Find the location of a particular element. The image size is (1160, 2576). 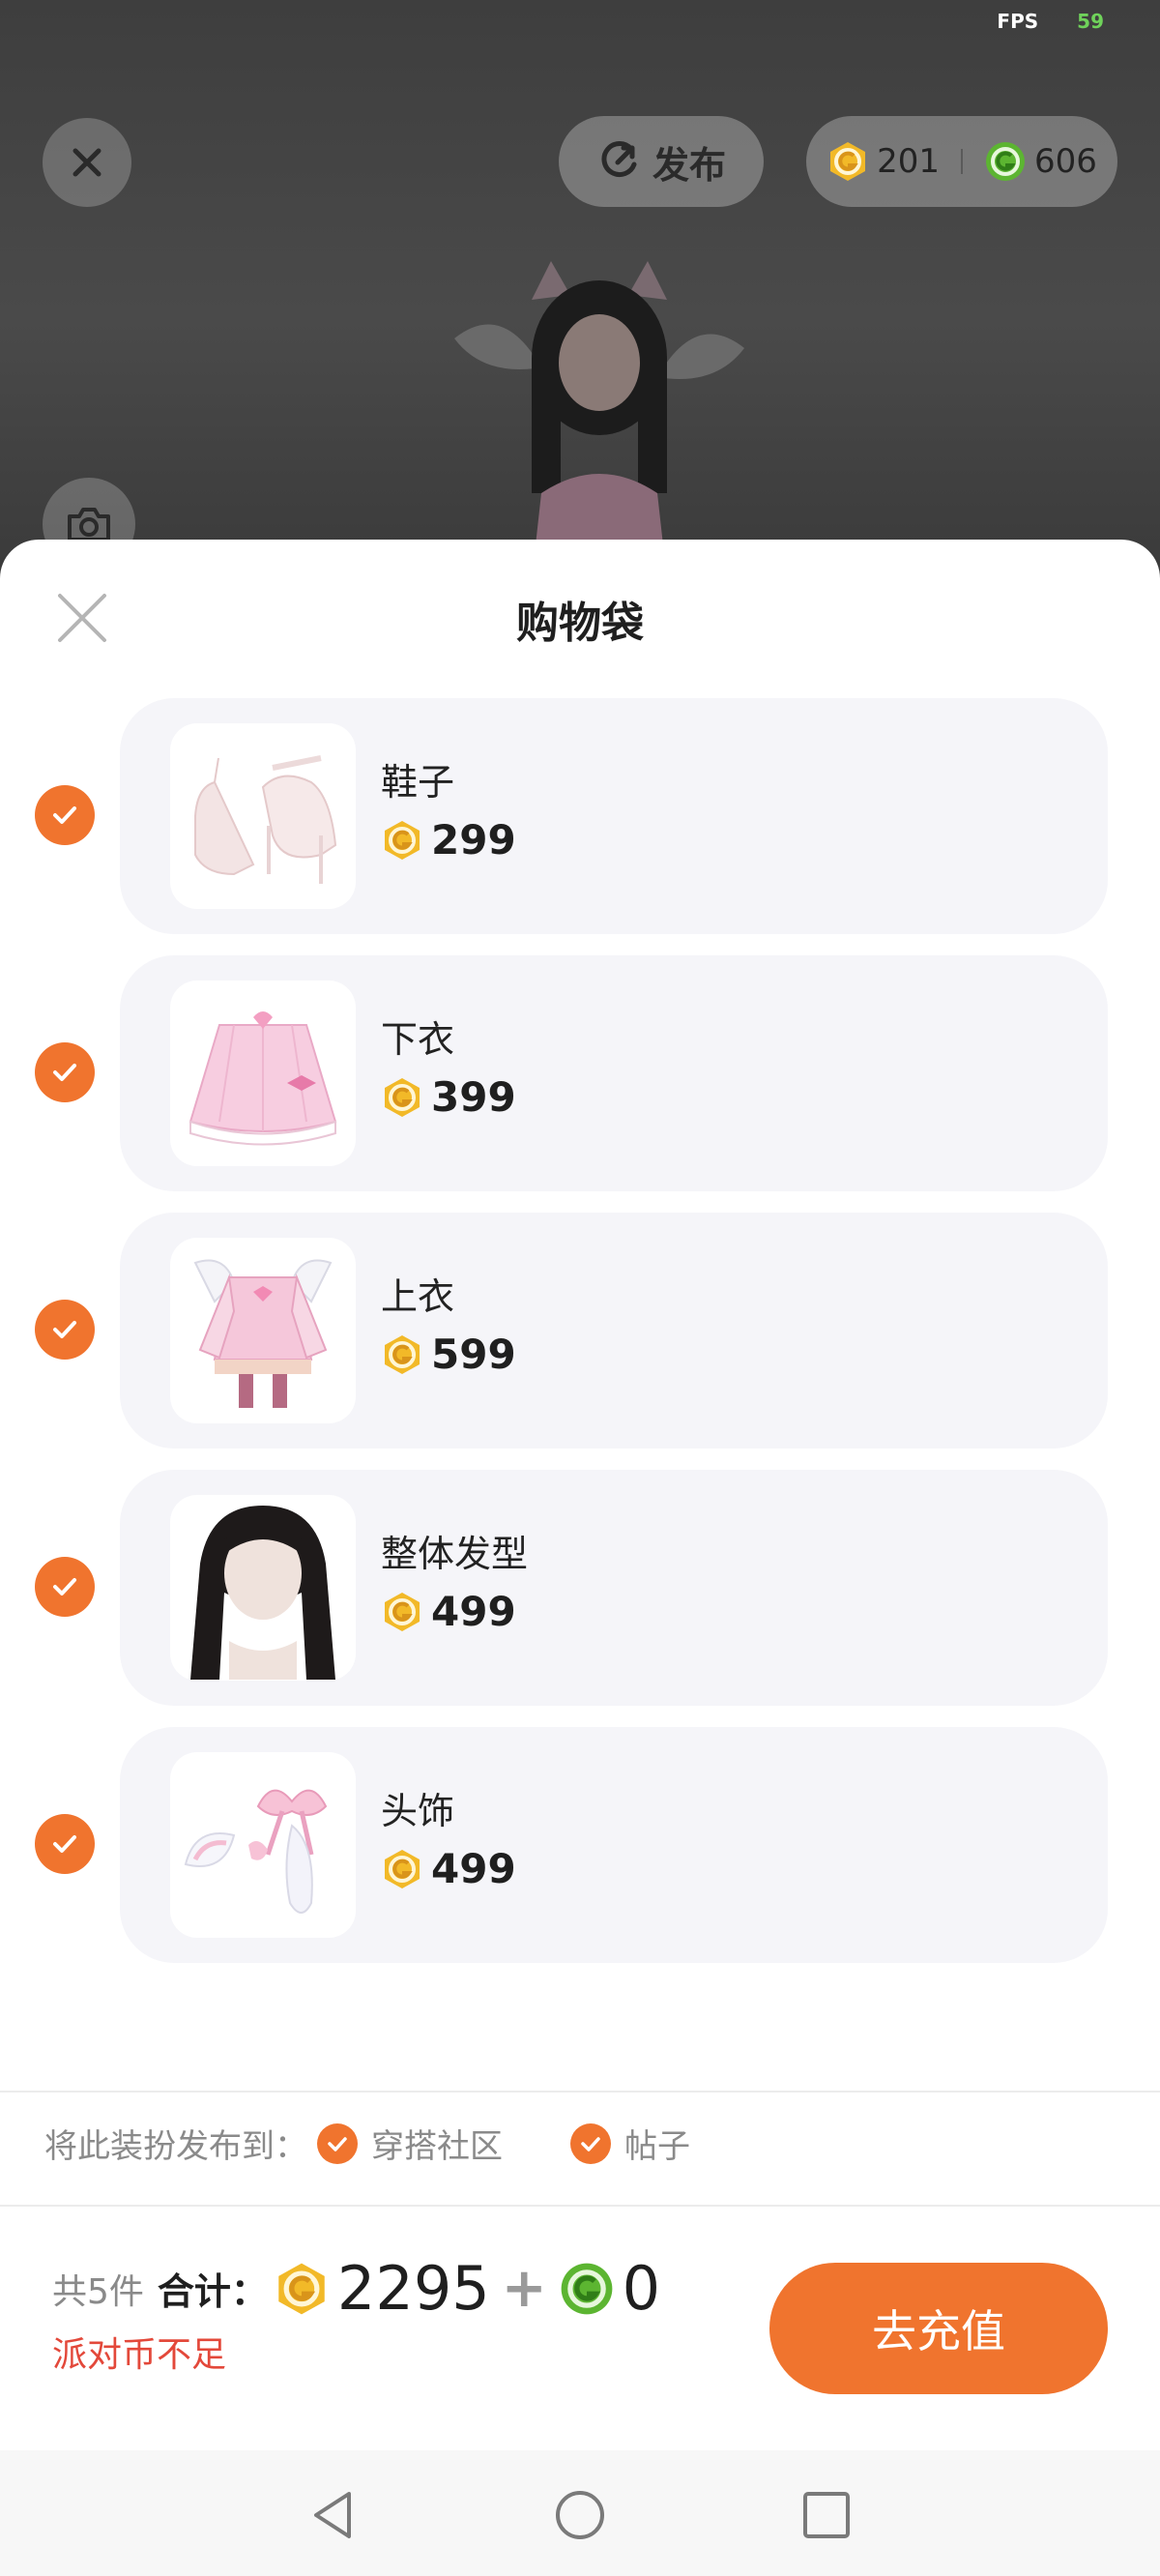

insufficient-warning: 派对币不足 is located at coordinates (140, 2355).